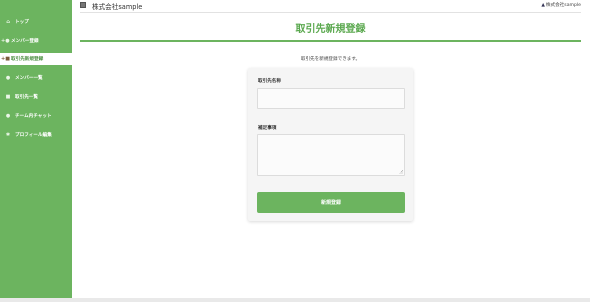 This screenshot has height=302, width=590. I want to click on client-register-form: 取引先名称 補足事項 新規登録, so click(330, 144).